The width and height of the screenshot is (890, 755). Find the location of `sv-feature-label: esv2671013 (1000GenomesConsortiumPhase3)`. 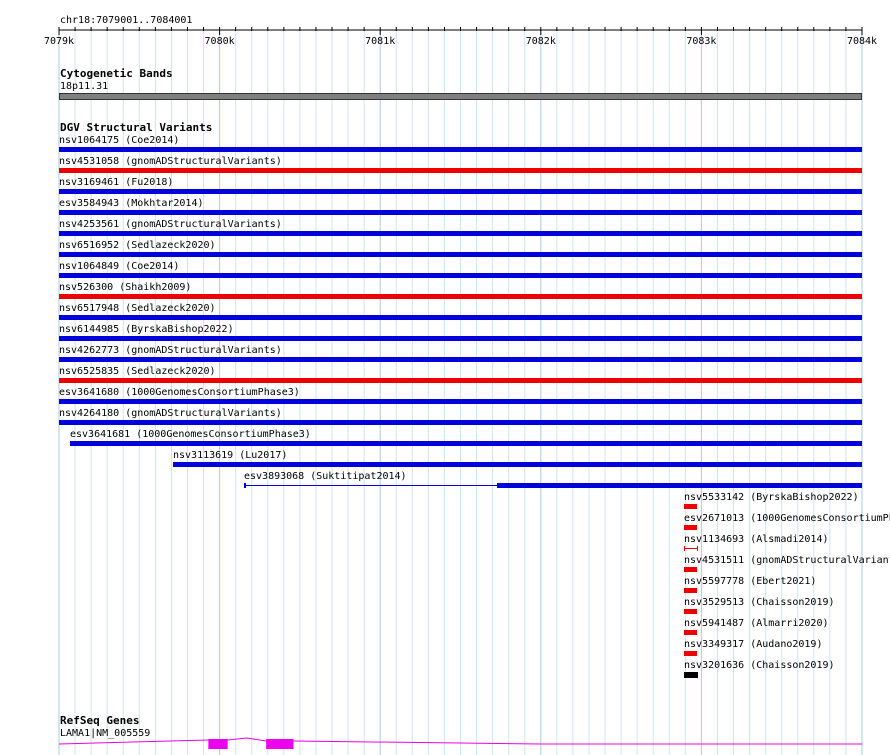

sv-feature-label: esv2671013 (1000GenomesConsortiumPhase3) is located at coordinates (787, 518).